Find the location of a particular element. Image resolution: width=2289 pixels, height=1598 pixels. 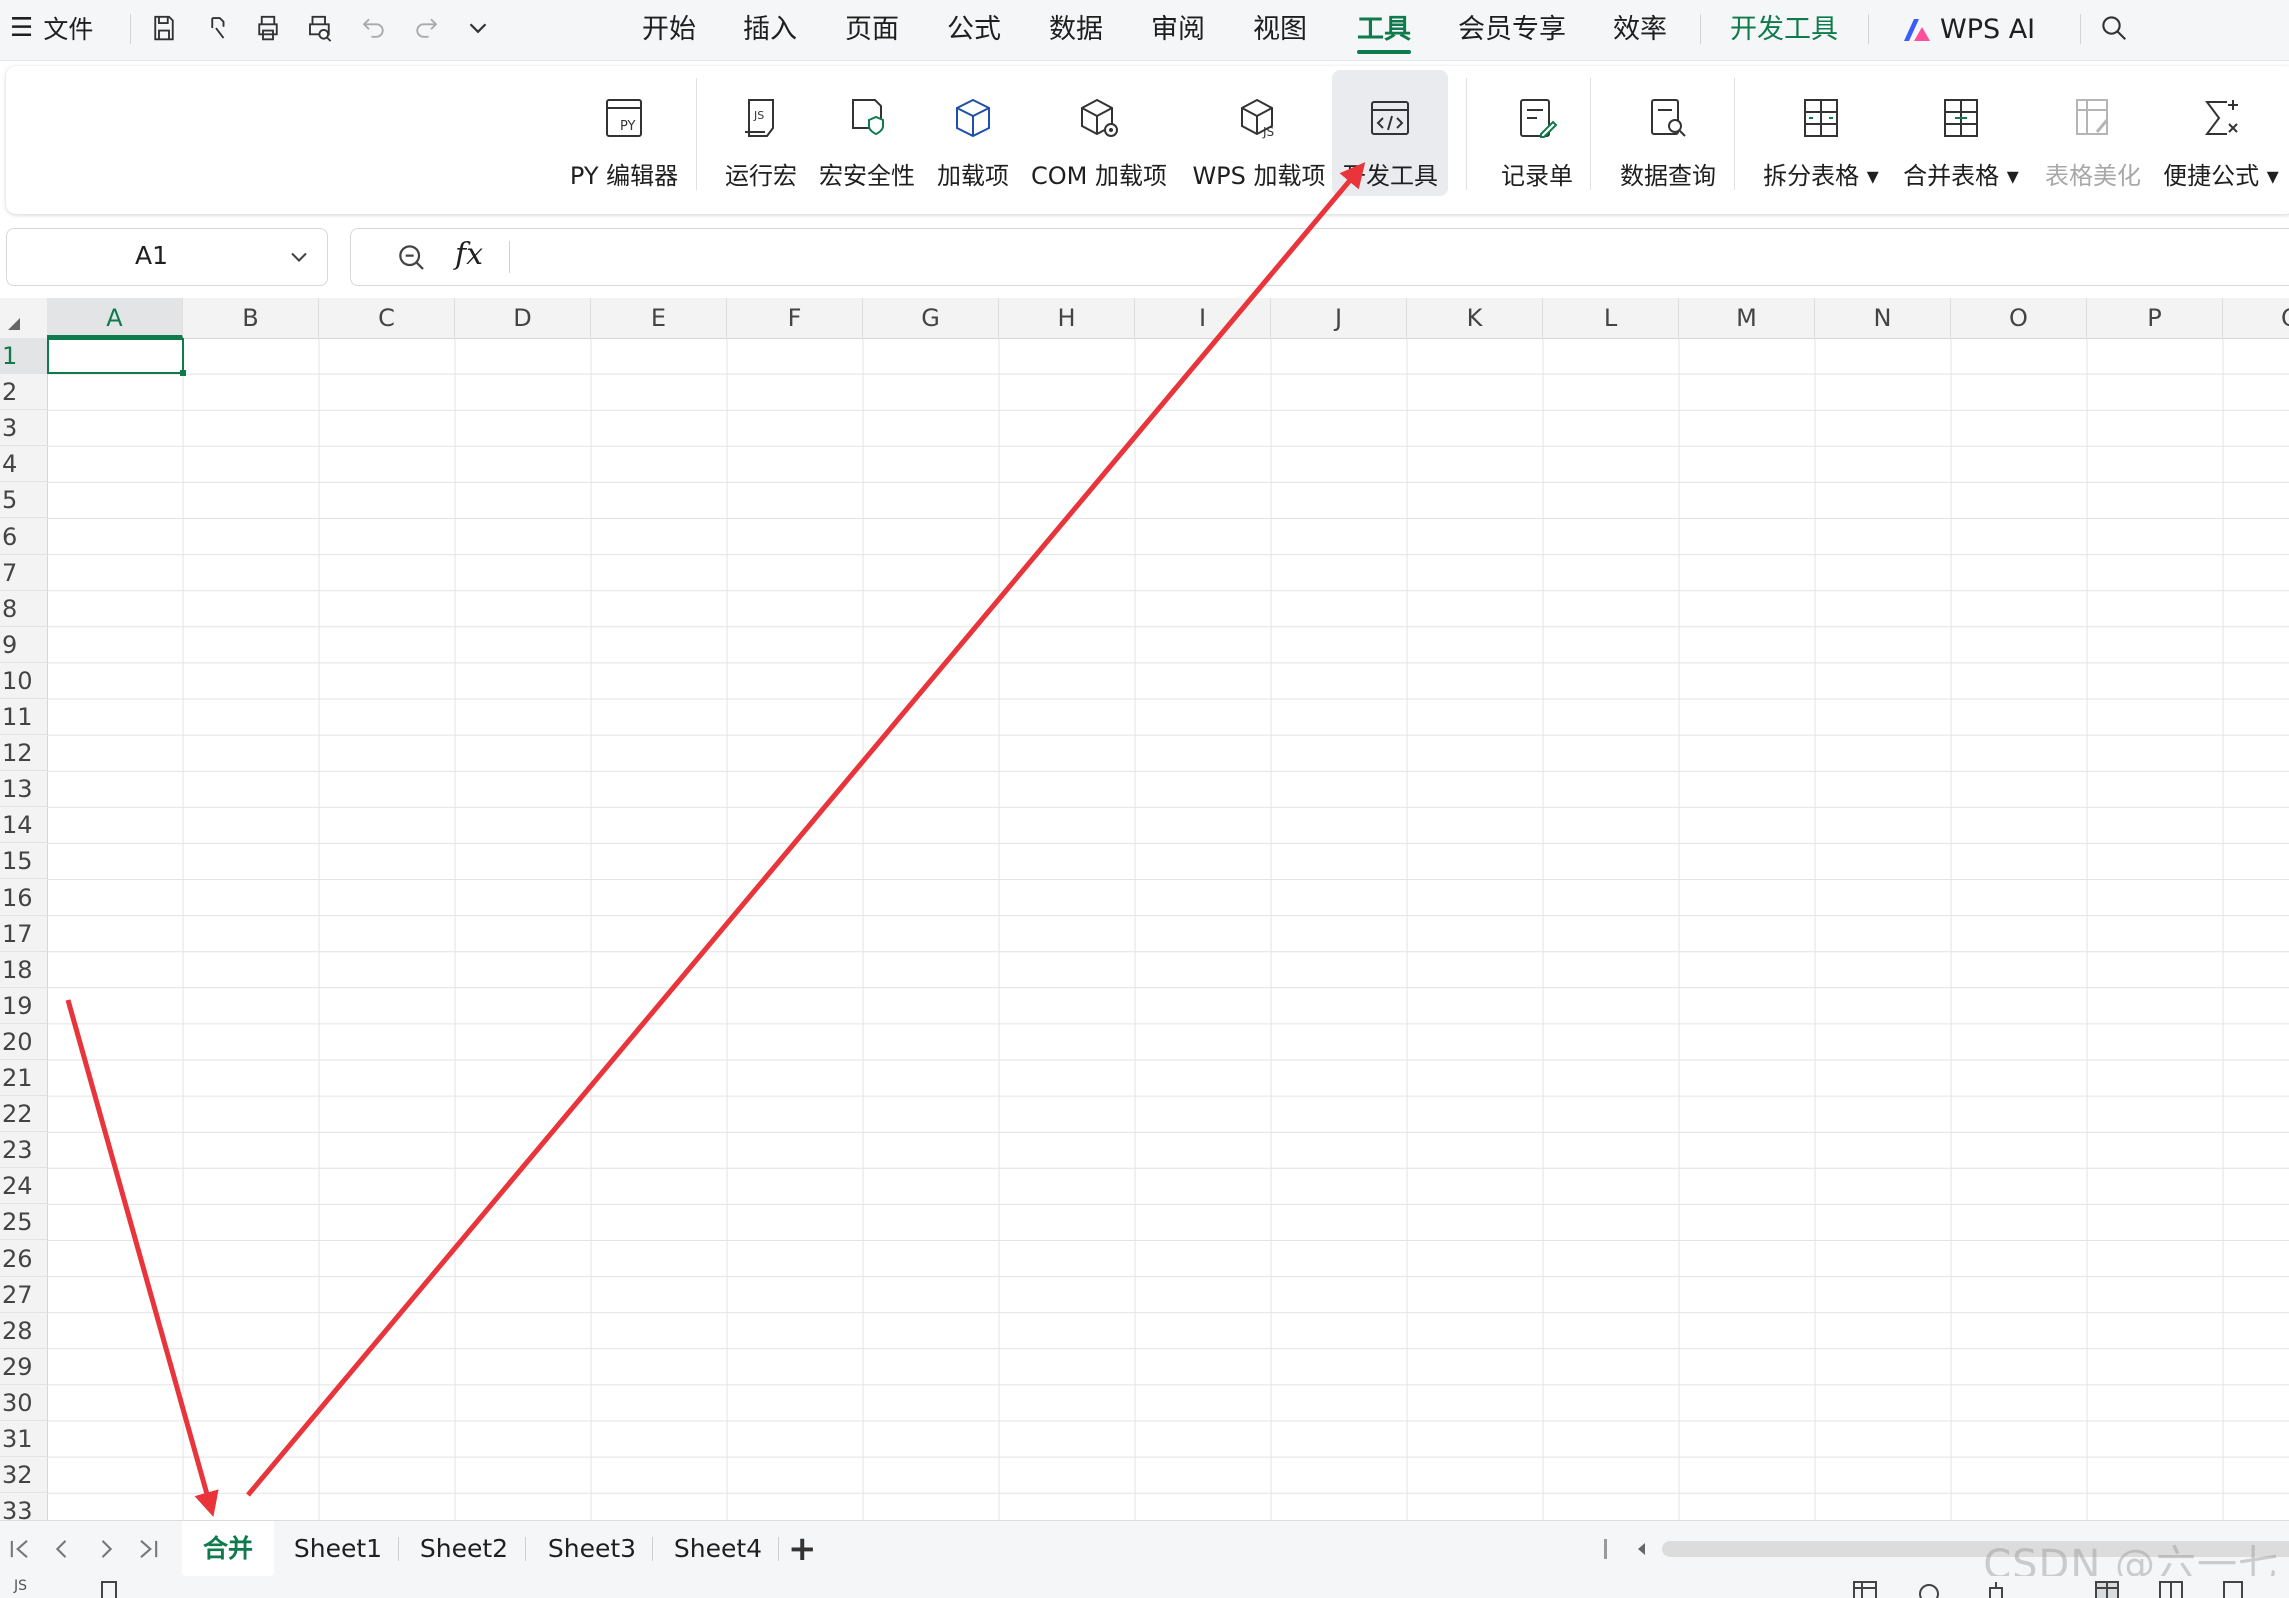

last-sheet-icon is located at coordinates (148, 1549).